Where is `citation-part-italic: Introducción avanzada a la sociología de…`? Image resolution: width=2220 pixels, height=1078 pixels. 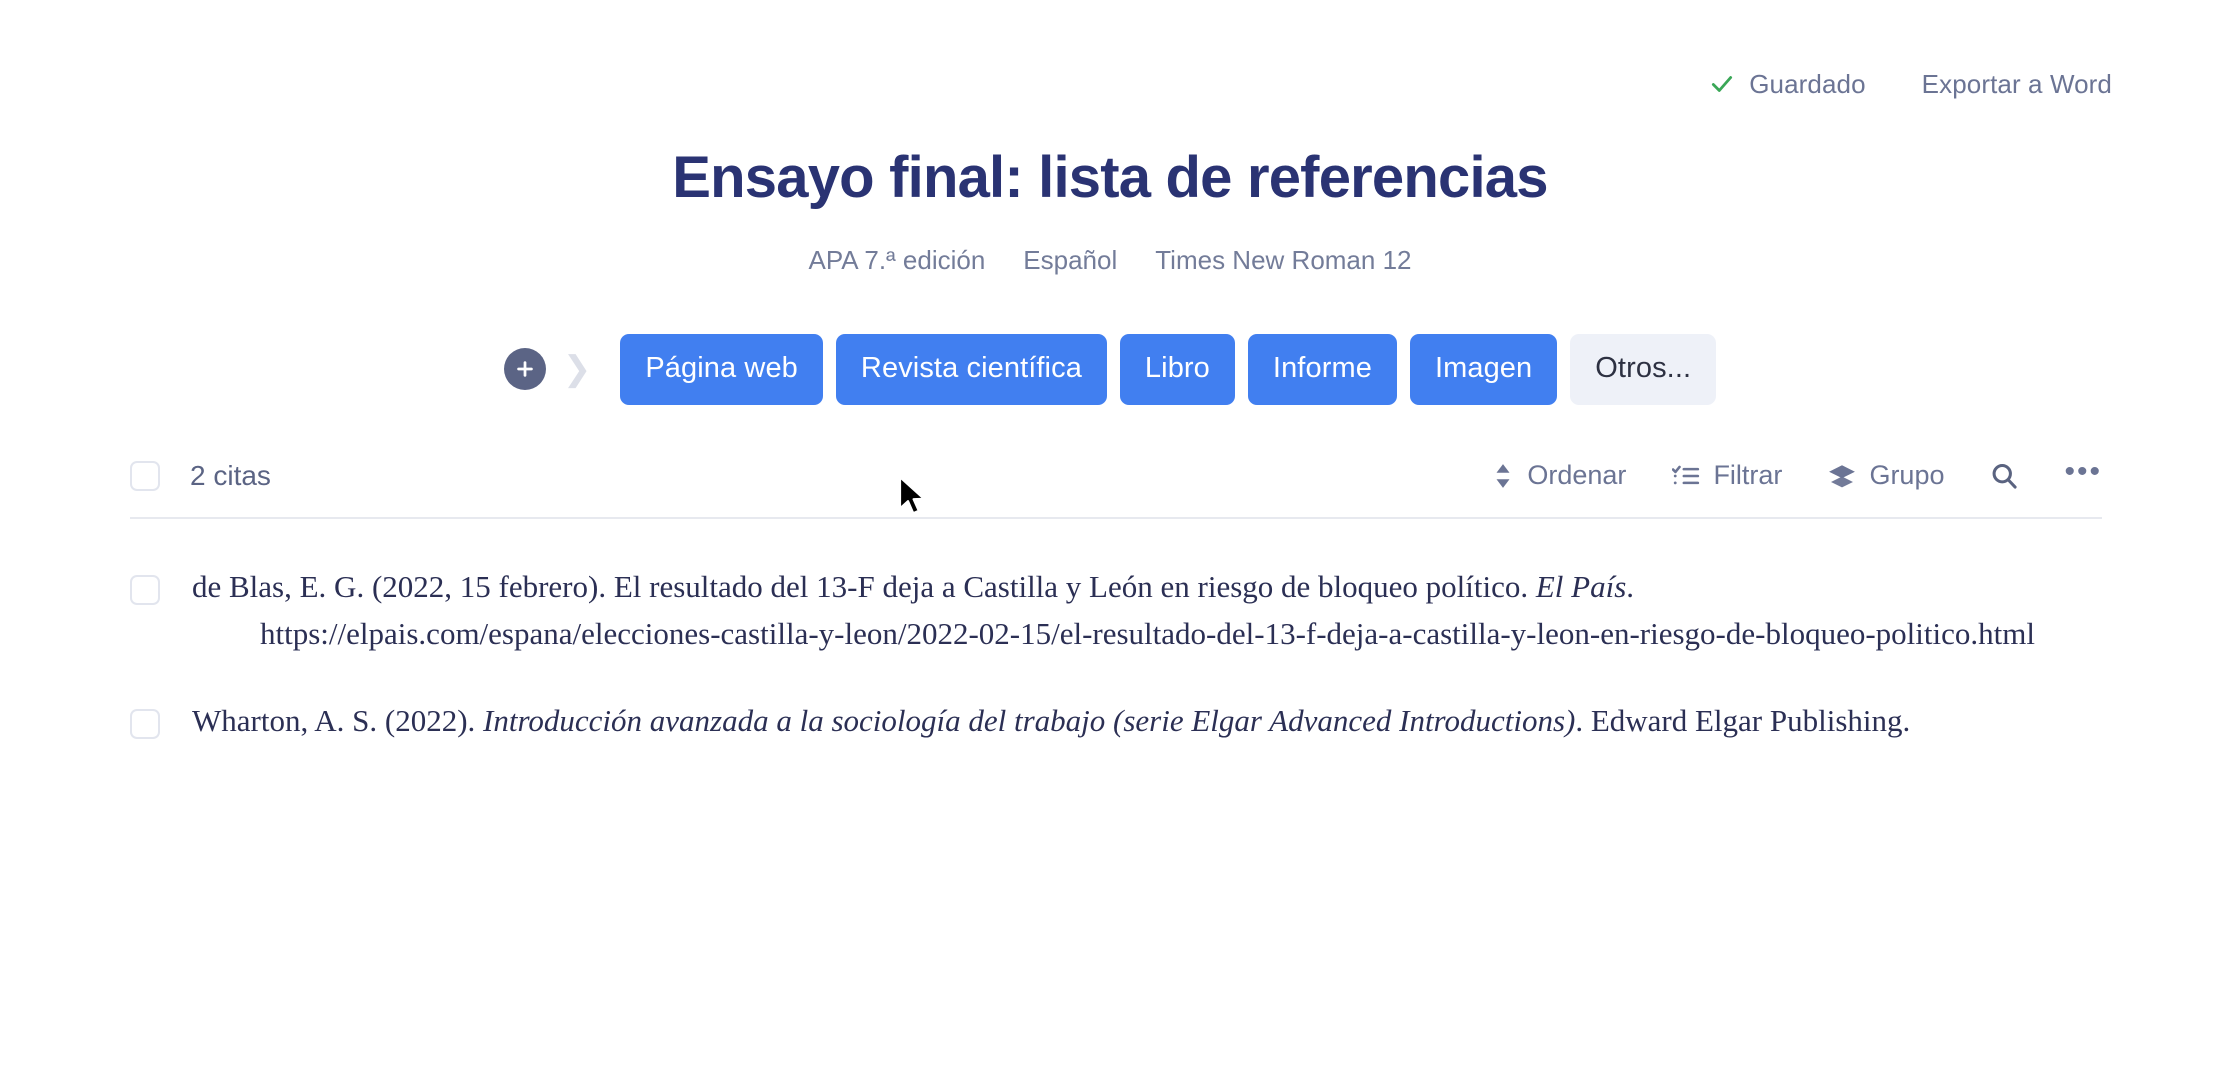
citation-part-italic: Introducción avanzada a la sociología de… is located at coordinates (1029, 721).